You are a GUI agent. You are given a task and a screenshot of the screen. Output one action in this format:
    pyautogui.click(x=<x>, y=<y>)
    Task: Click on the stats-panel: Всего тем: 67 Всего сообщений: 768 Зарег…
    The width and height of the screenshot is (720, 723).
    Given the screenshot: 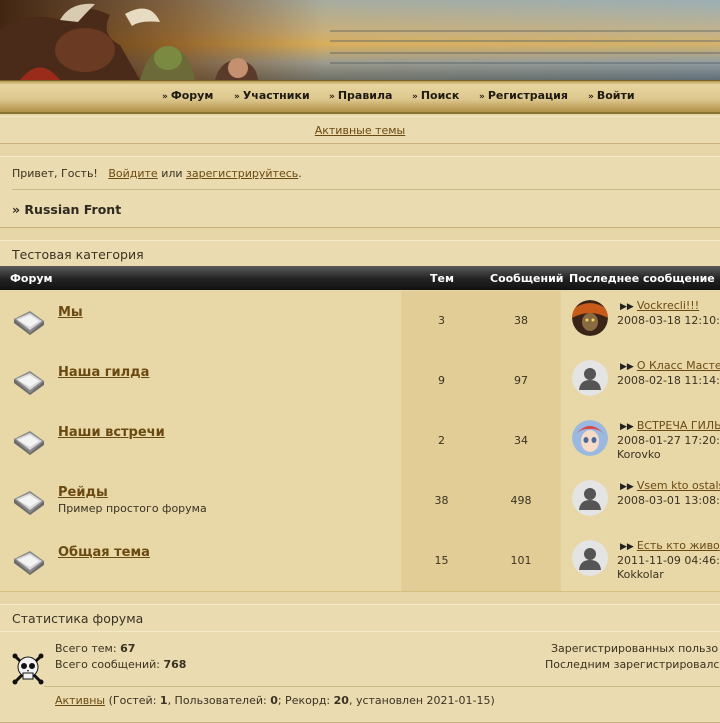 What is the action you would take?
    pyautogui.click(x=360, y=677)
    